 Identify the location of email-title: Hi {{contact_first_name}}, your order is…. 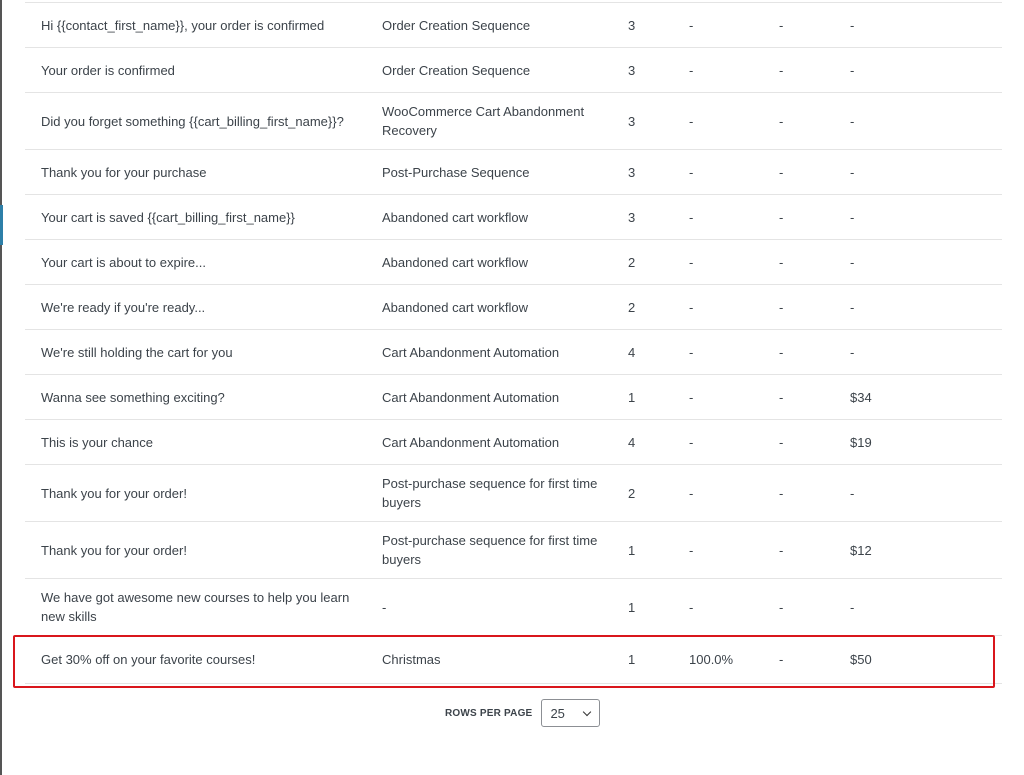
(183, 25).